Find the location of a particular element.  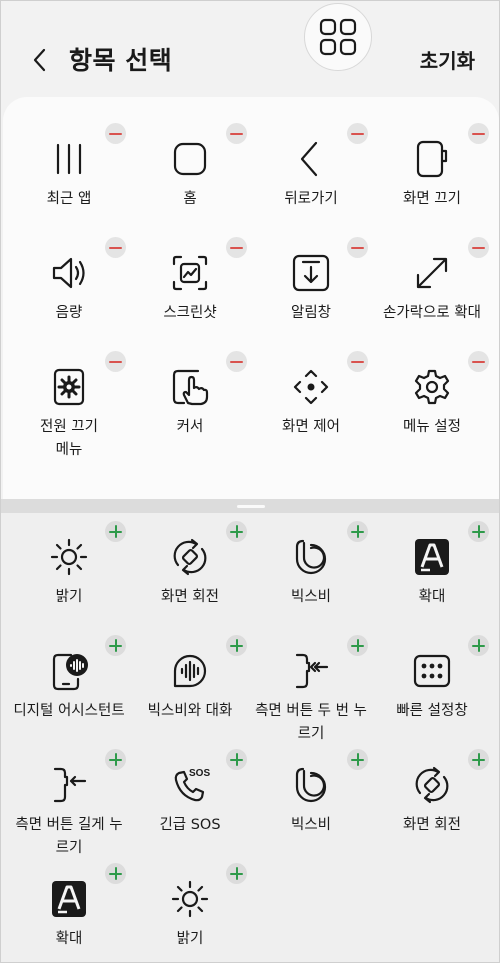

bixby-voice-icon is located at coordinates (190, 671).